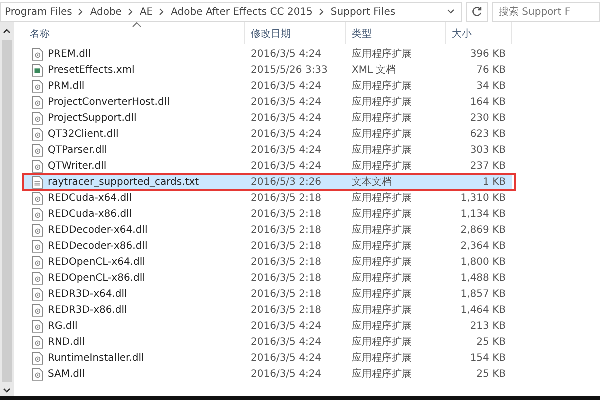 This screenshot has height=400, width=600. I want to click on file-size: 303 KB, so click(488, 150).